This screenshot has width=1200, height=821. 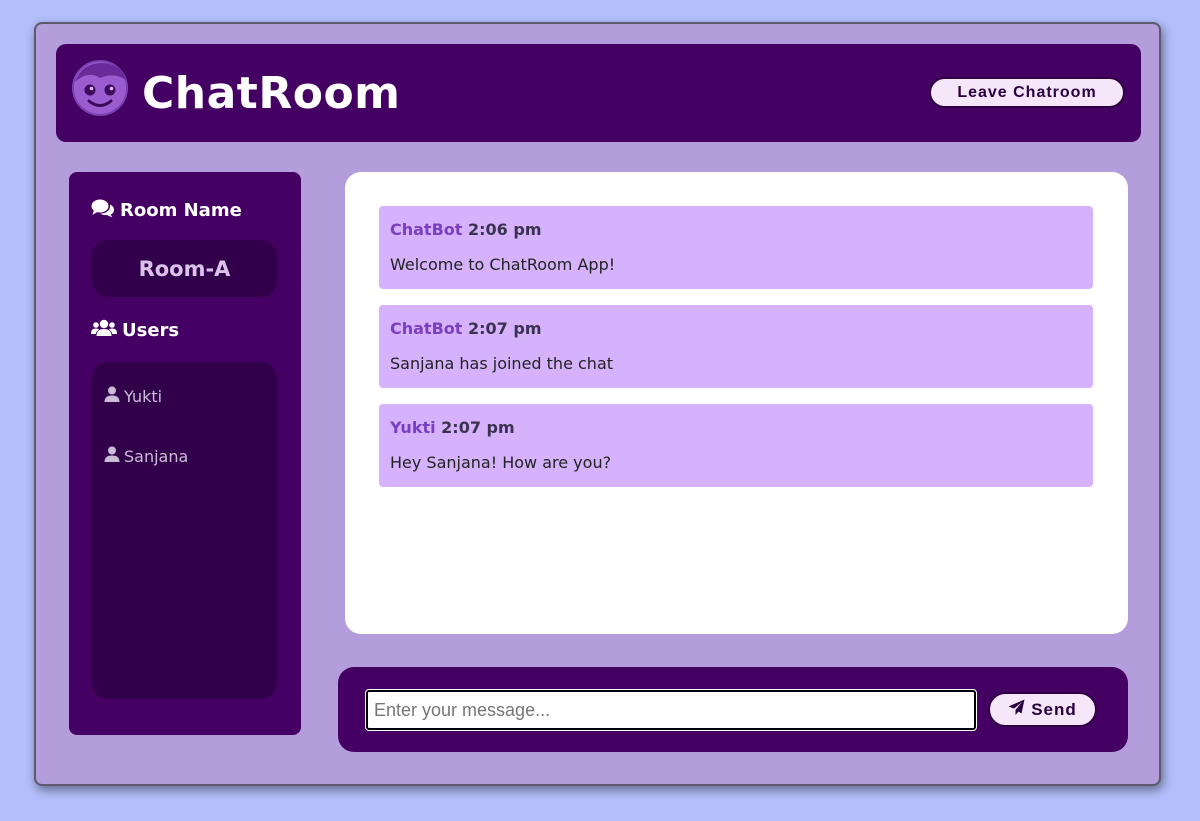 I want to click on room-name-display: Room-A, so click(x=184, y=268).